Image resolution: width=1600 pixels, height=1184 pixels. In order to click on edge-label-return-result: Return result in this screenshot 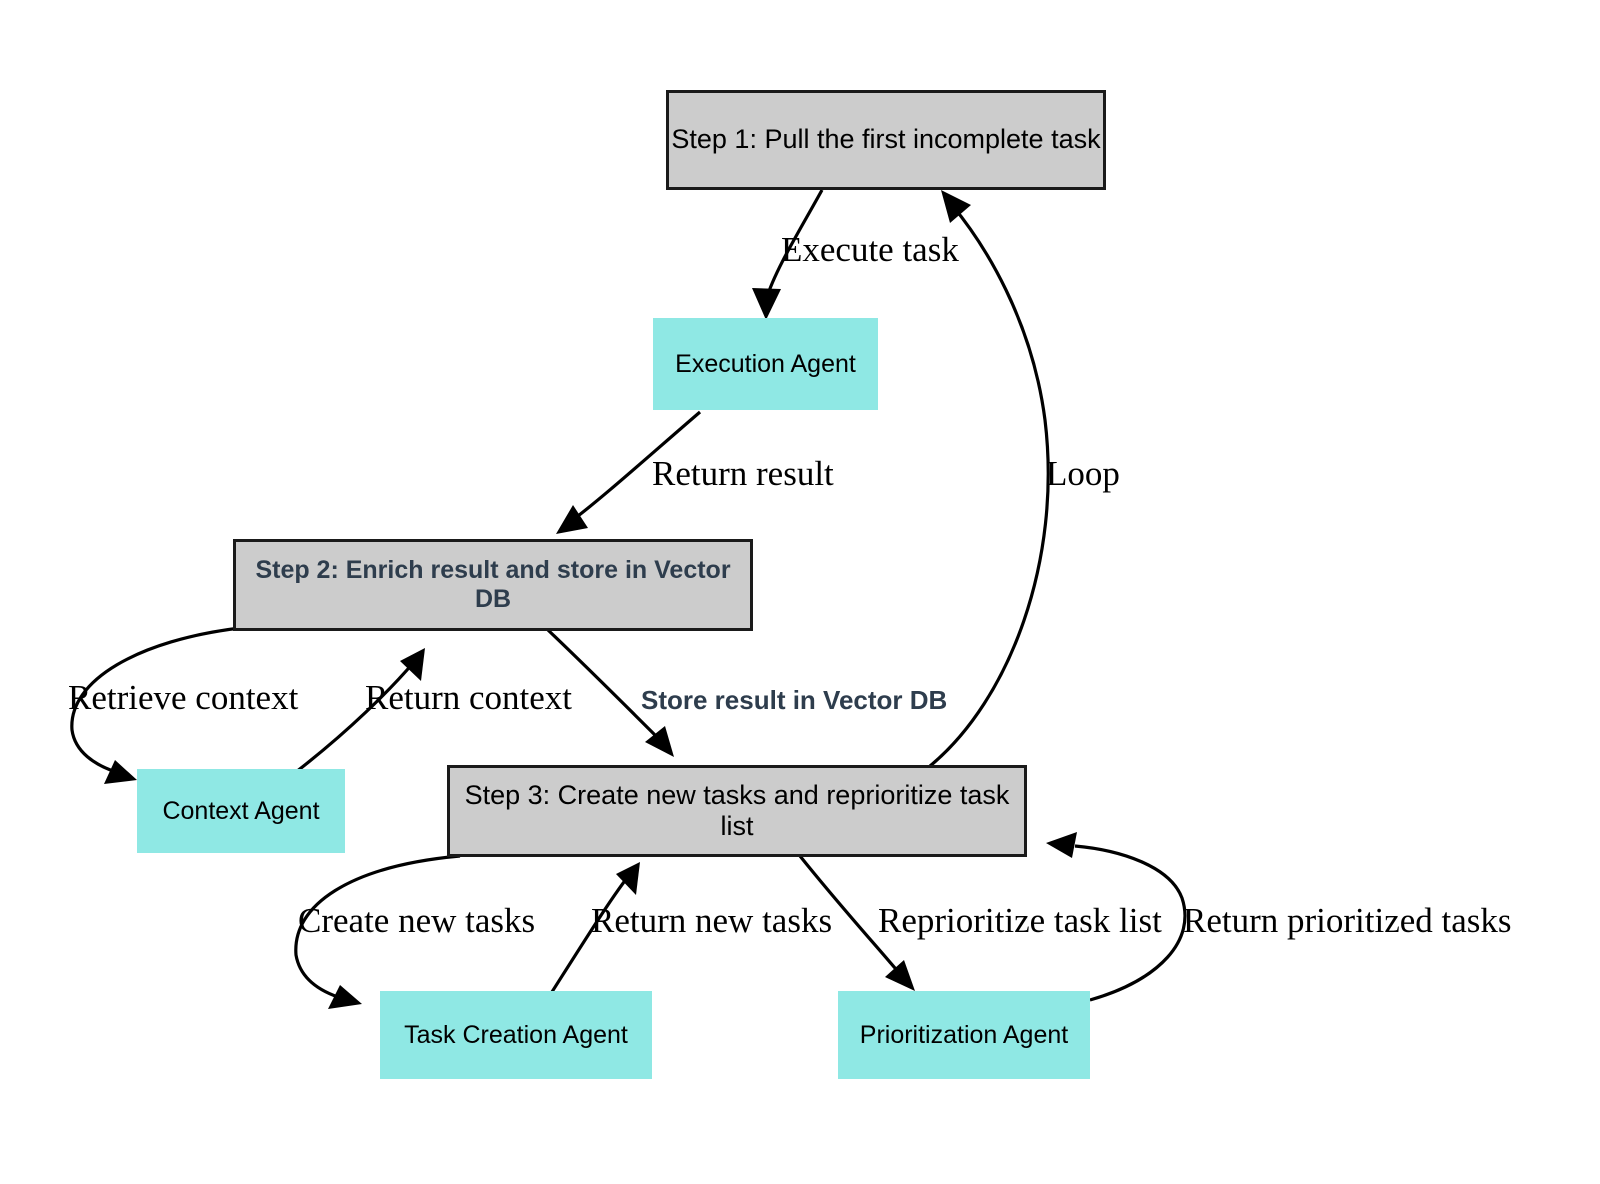, I will do `click(743, 473)`.